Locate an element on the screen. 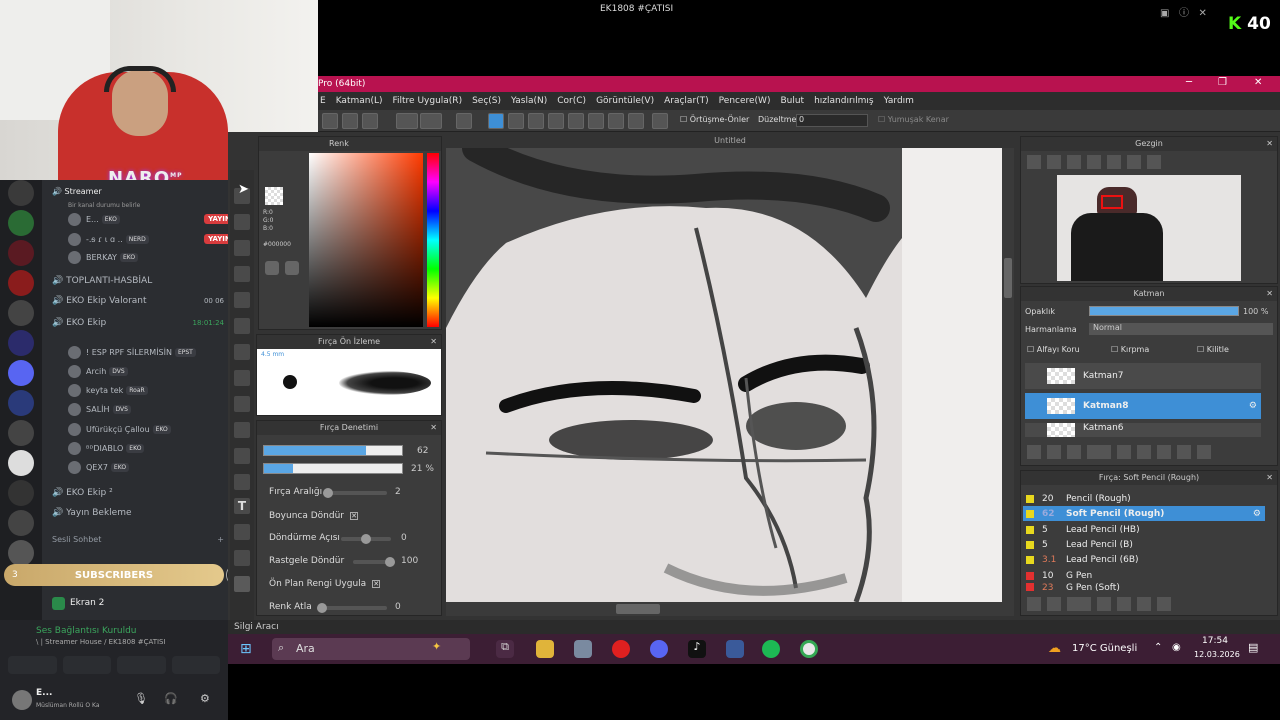 This screenshot has width=1280, height=720. eyedropper-icon is located at coordinates (242, 558).